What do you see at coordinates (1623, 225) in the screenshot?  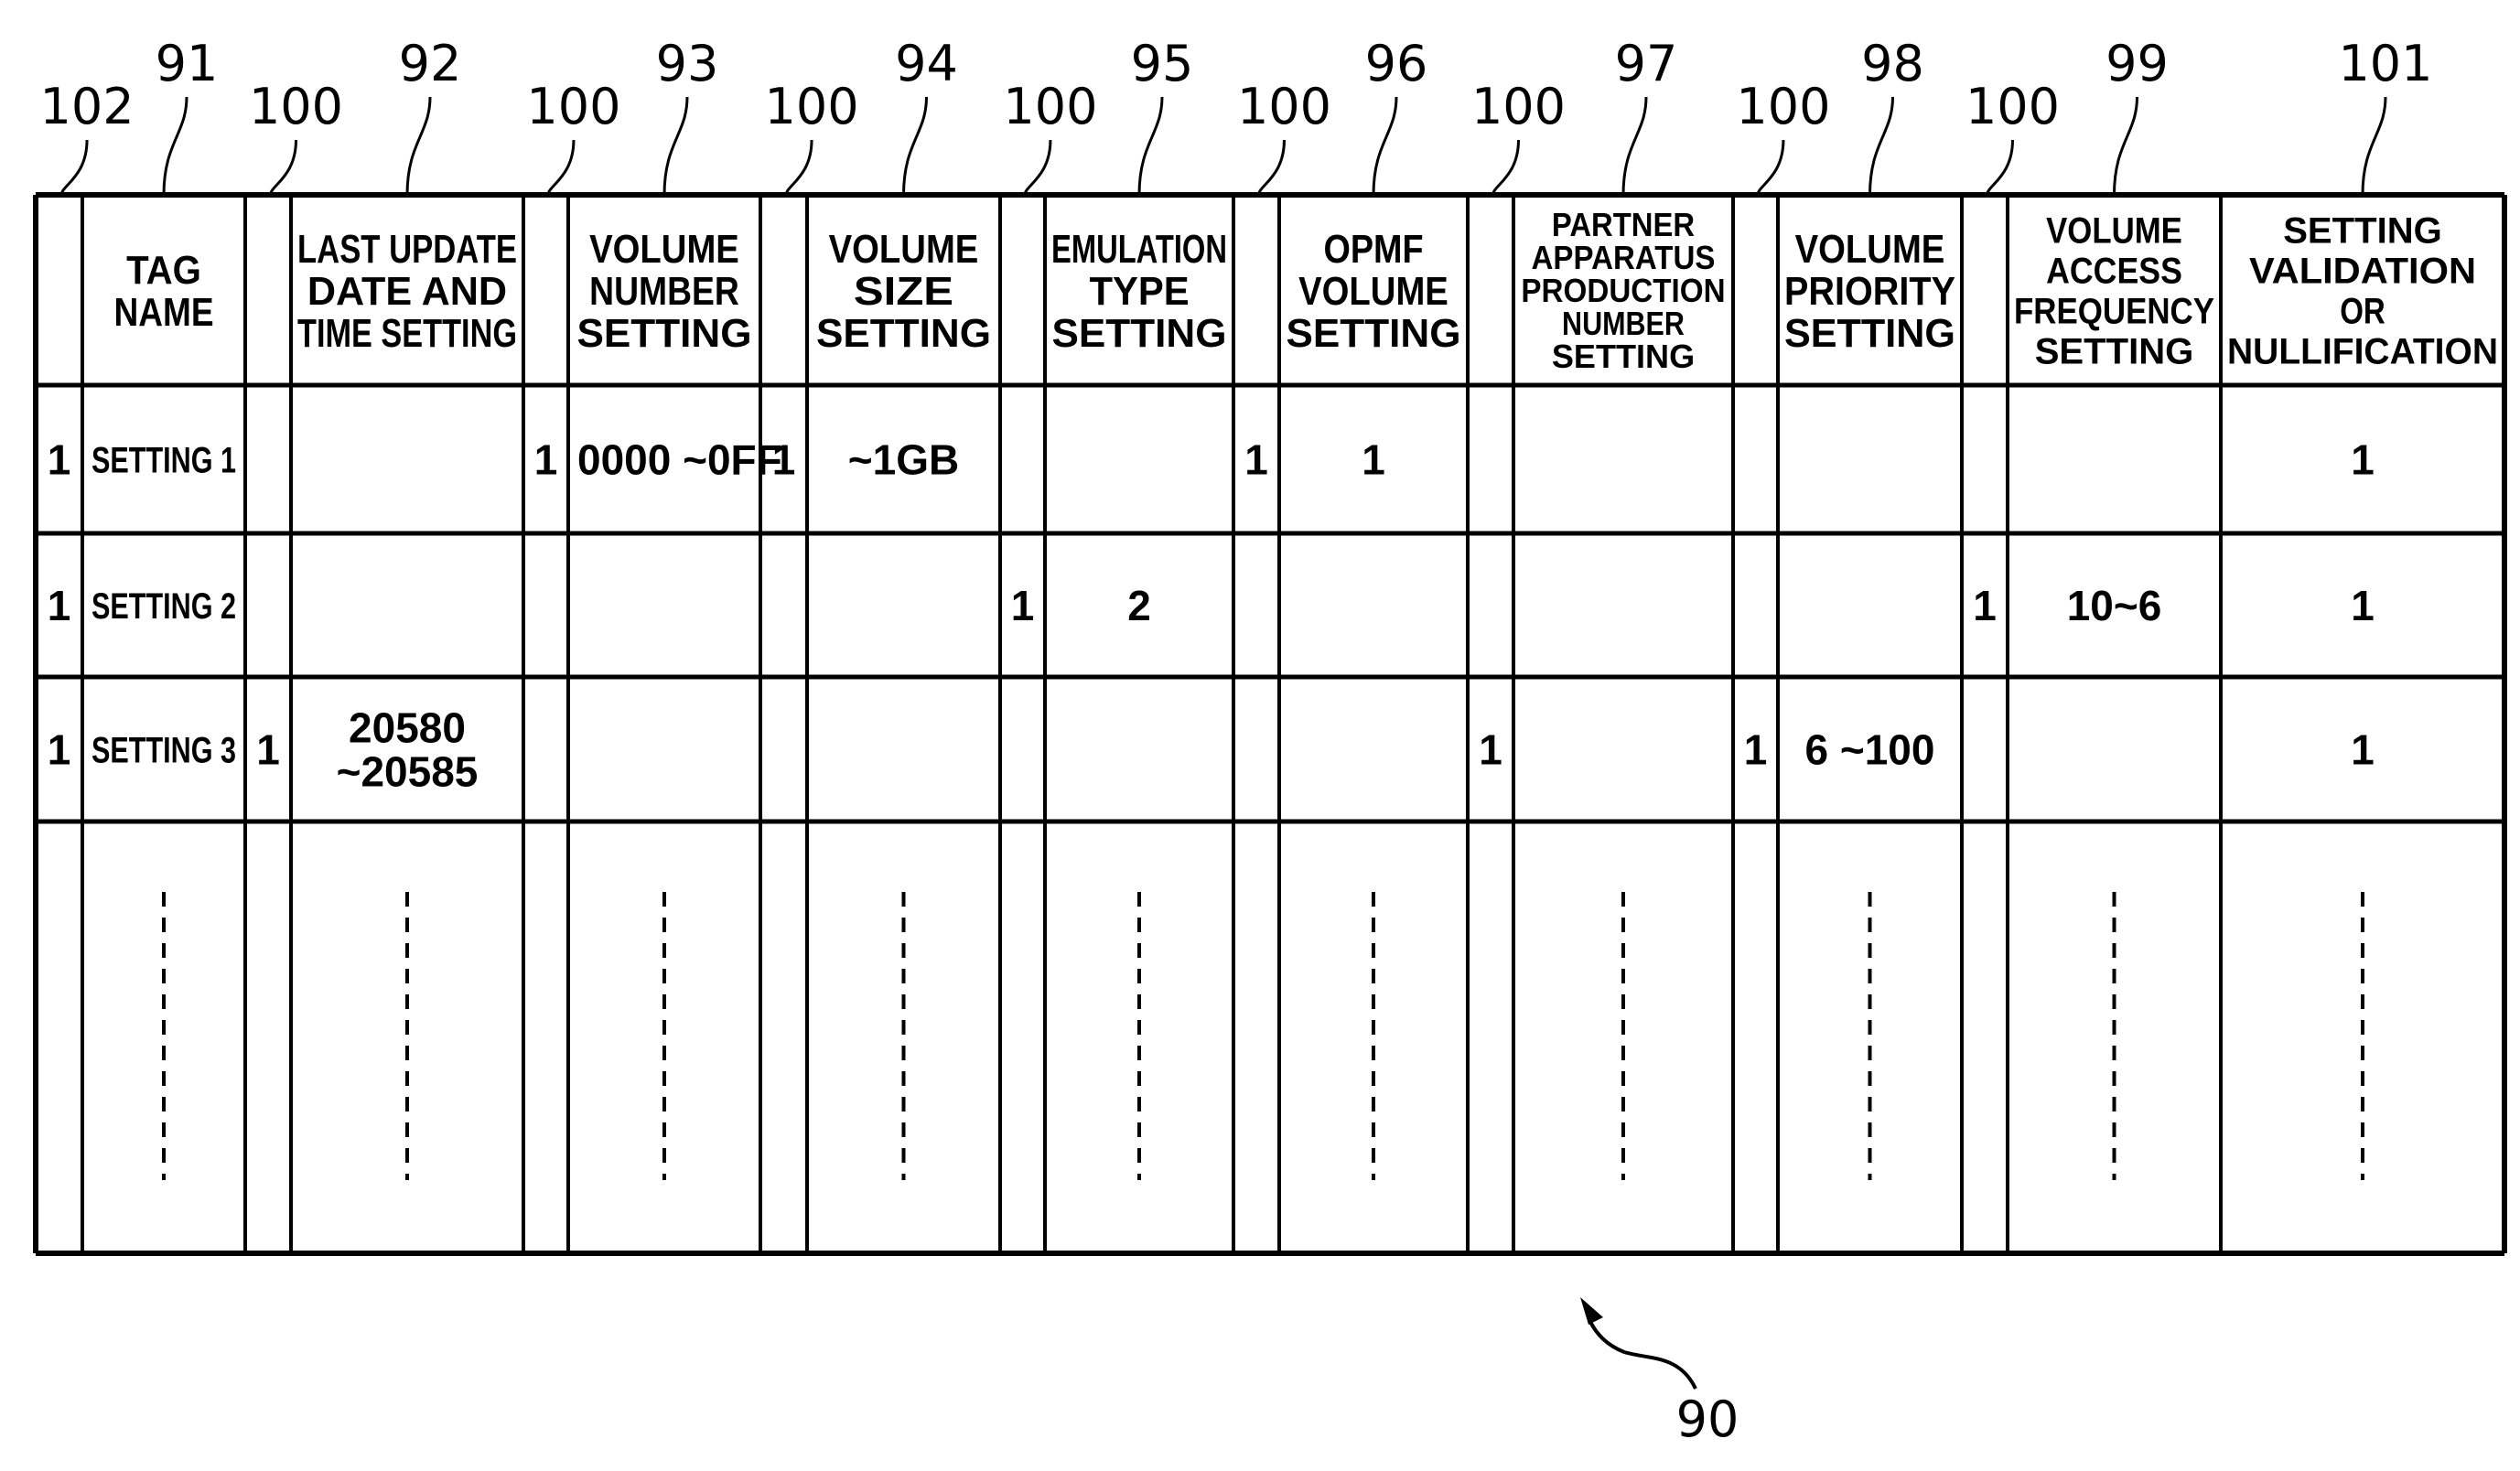 I see `column-header-line: PARTNER` at bounding box center [1623, 225].